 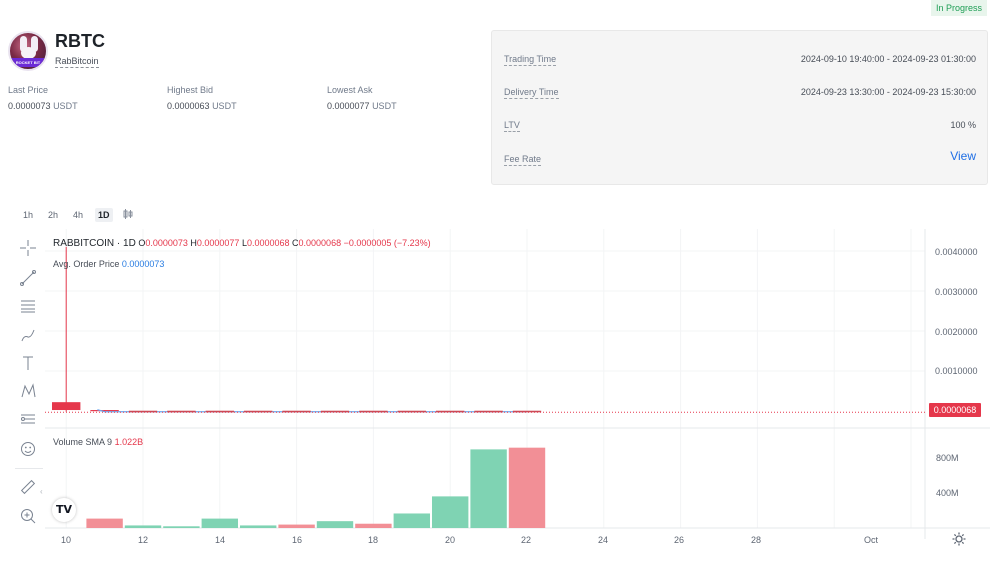 What do you see at coordinates (28, 278) in the screenshot?
I see `trend-line-icon` at bounding box center [28, 278].